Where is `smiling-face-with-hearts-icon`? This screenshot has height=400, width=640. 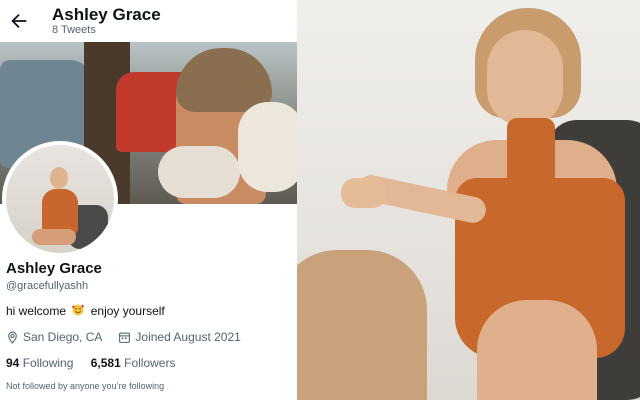
smiling-face-with-hearts-icon is located at coordinates (78, 310).